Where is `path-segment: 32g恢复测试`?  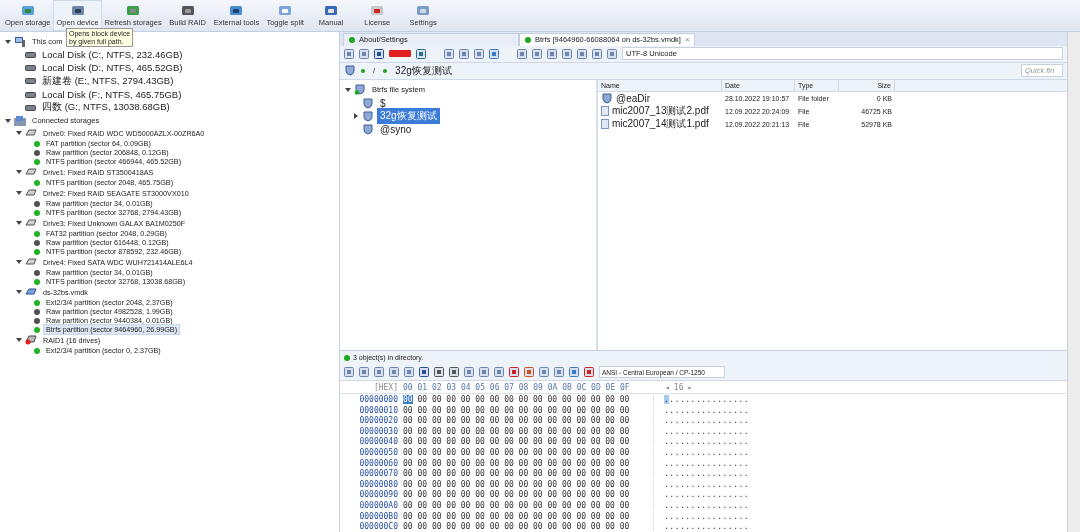 path-segment: 32g恢复测试 is located at coordinates (423, 70).